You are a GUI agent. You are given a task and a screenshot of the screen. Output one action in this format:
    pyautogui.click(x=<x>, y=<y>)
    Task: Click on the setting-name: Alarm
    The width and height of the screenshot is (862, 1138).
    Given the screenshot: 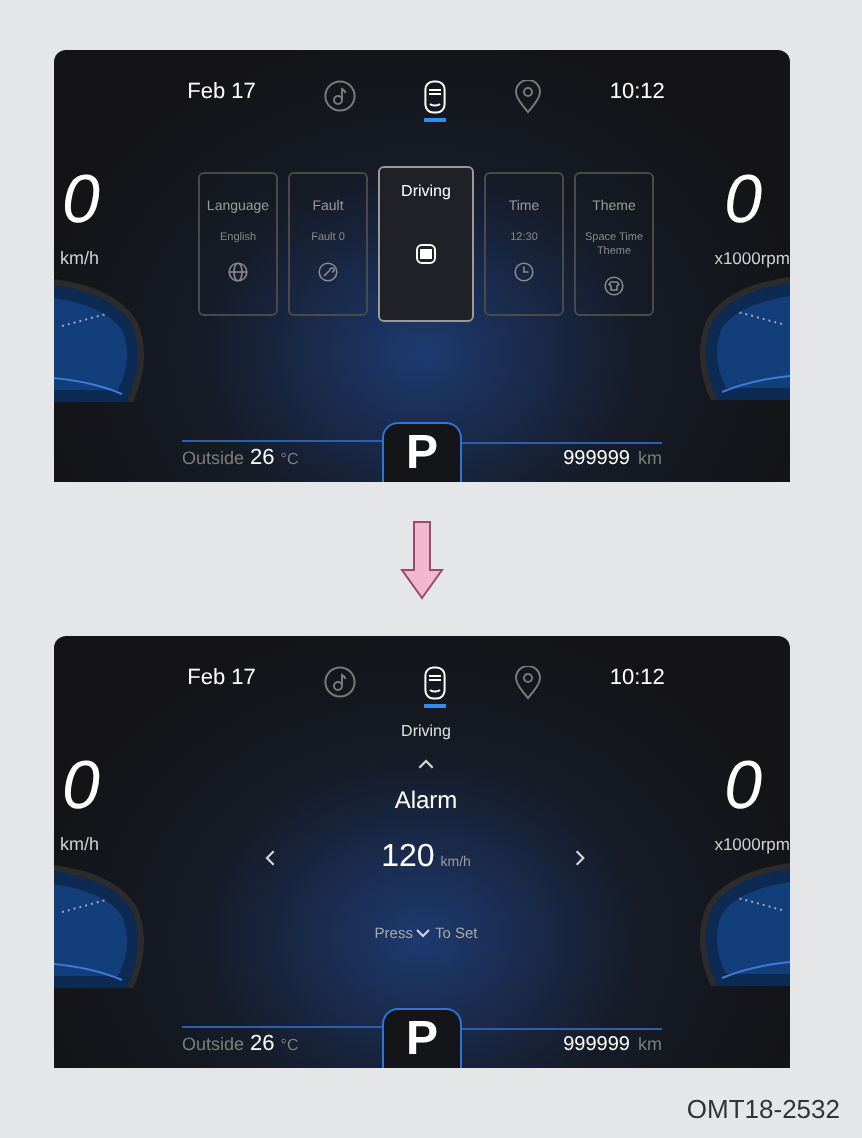 What is the action you would take?
    pyautogui.click(x=426, y=801)
    